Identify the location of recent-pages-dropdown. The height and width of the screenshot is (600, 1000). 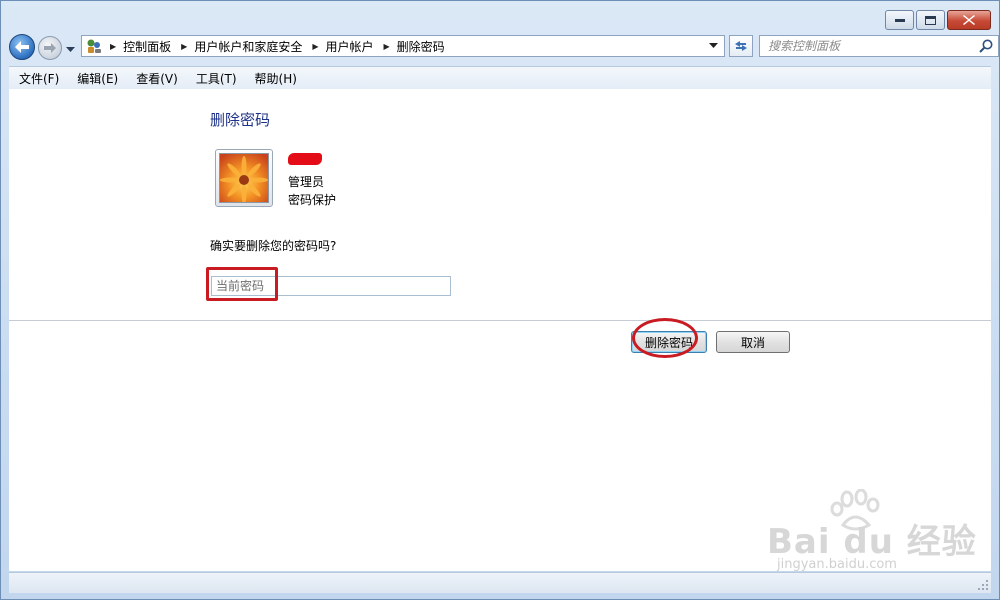
(70, 49).